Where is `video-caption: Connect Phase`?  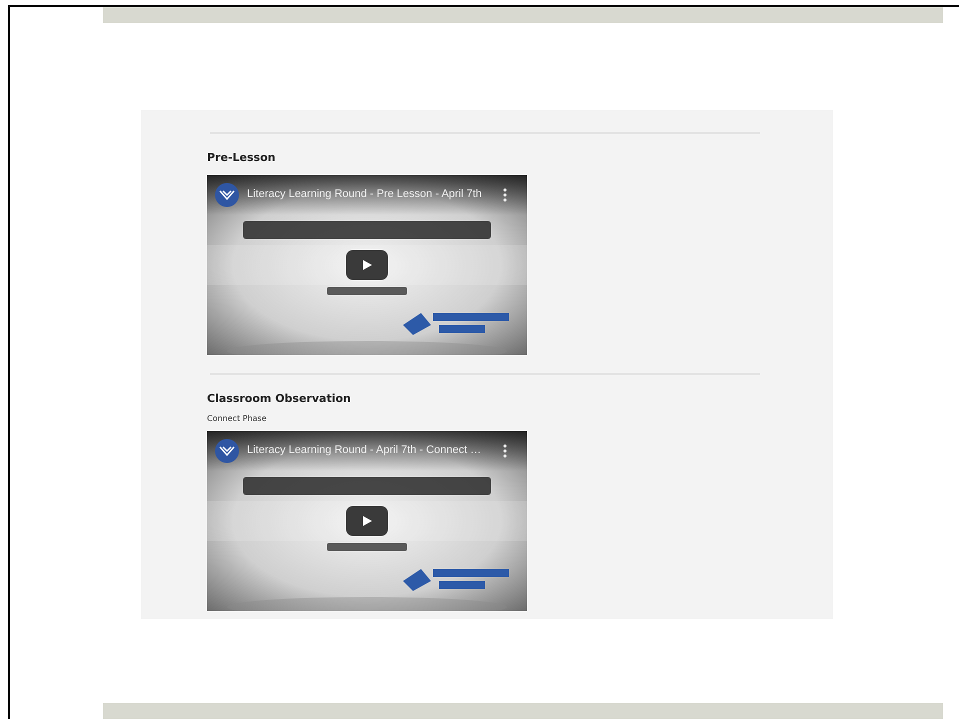
video-caption: Connect Phase is located at coordinates (237, 418).